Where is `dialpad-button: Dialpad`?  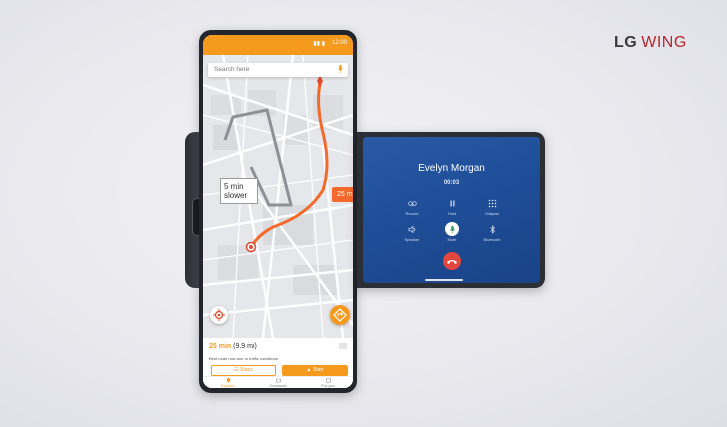
dialpad-button: Dialpad is located at coordinates (492, 207).